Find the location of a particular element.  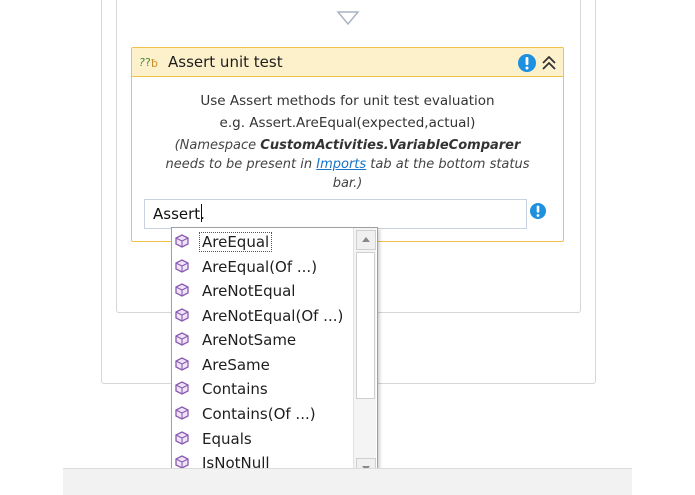

scroll-thumb is located at coordinates (365, 325).